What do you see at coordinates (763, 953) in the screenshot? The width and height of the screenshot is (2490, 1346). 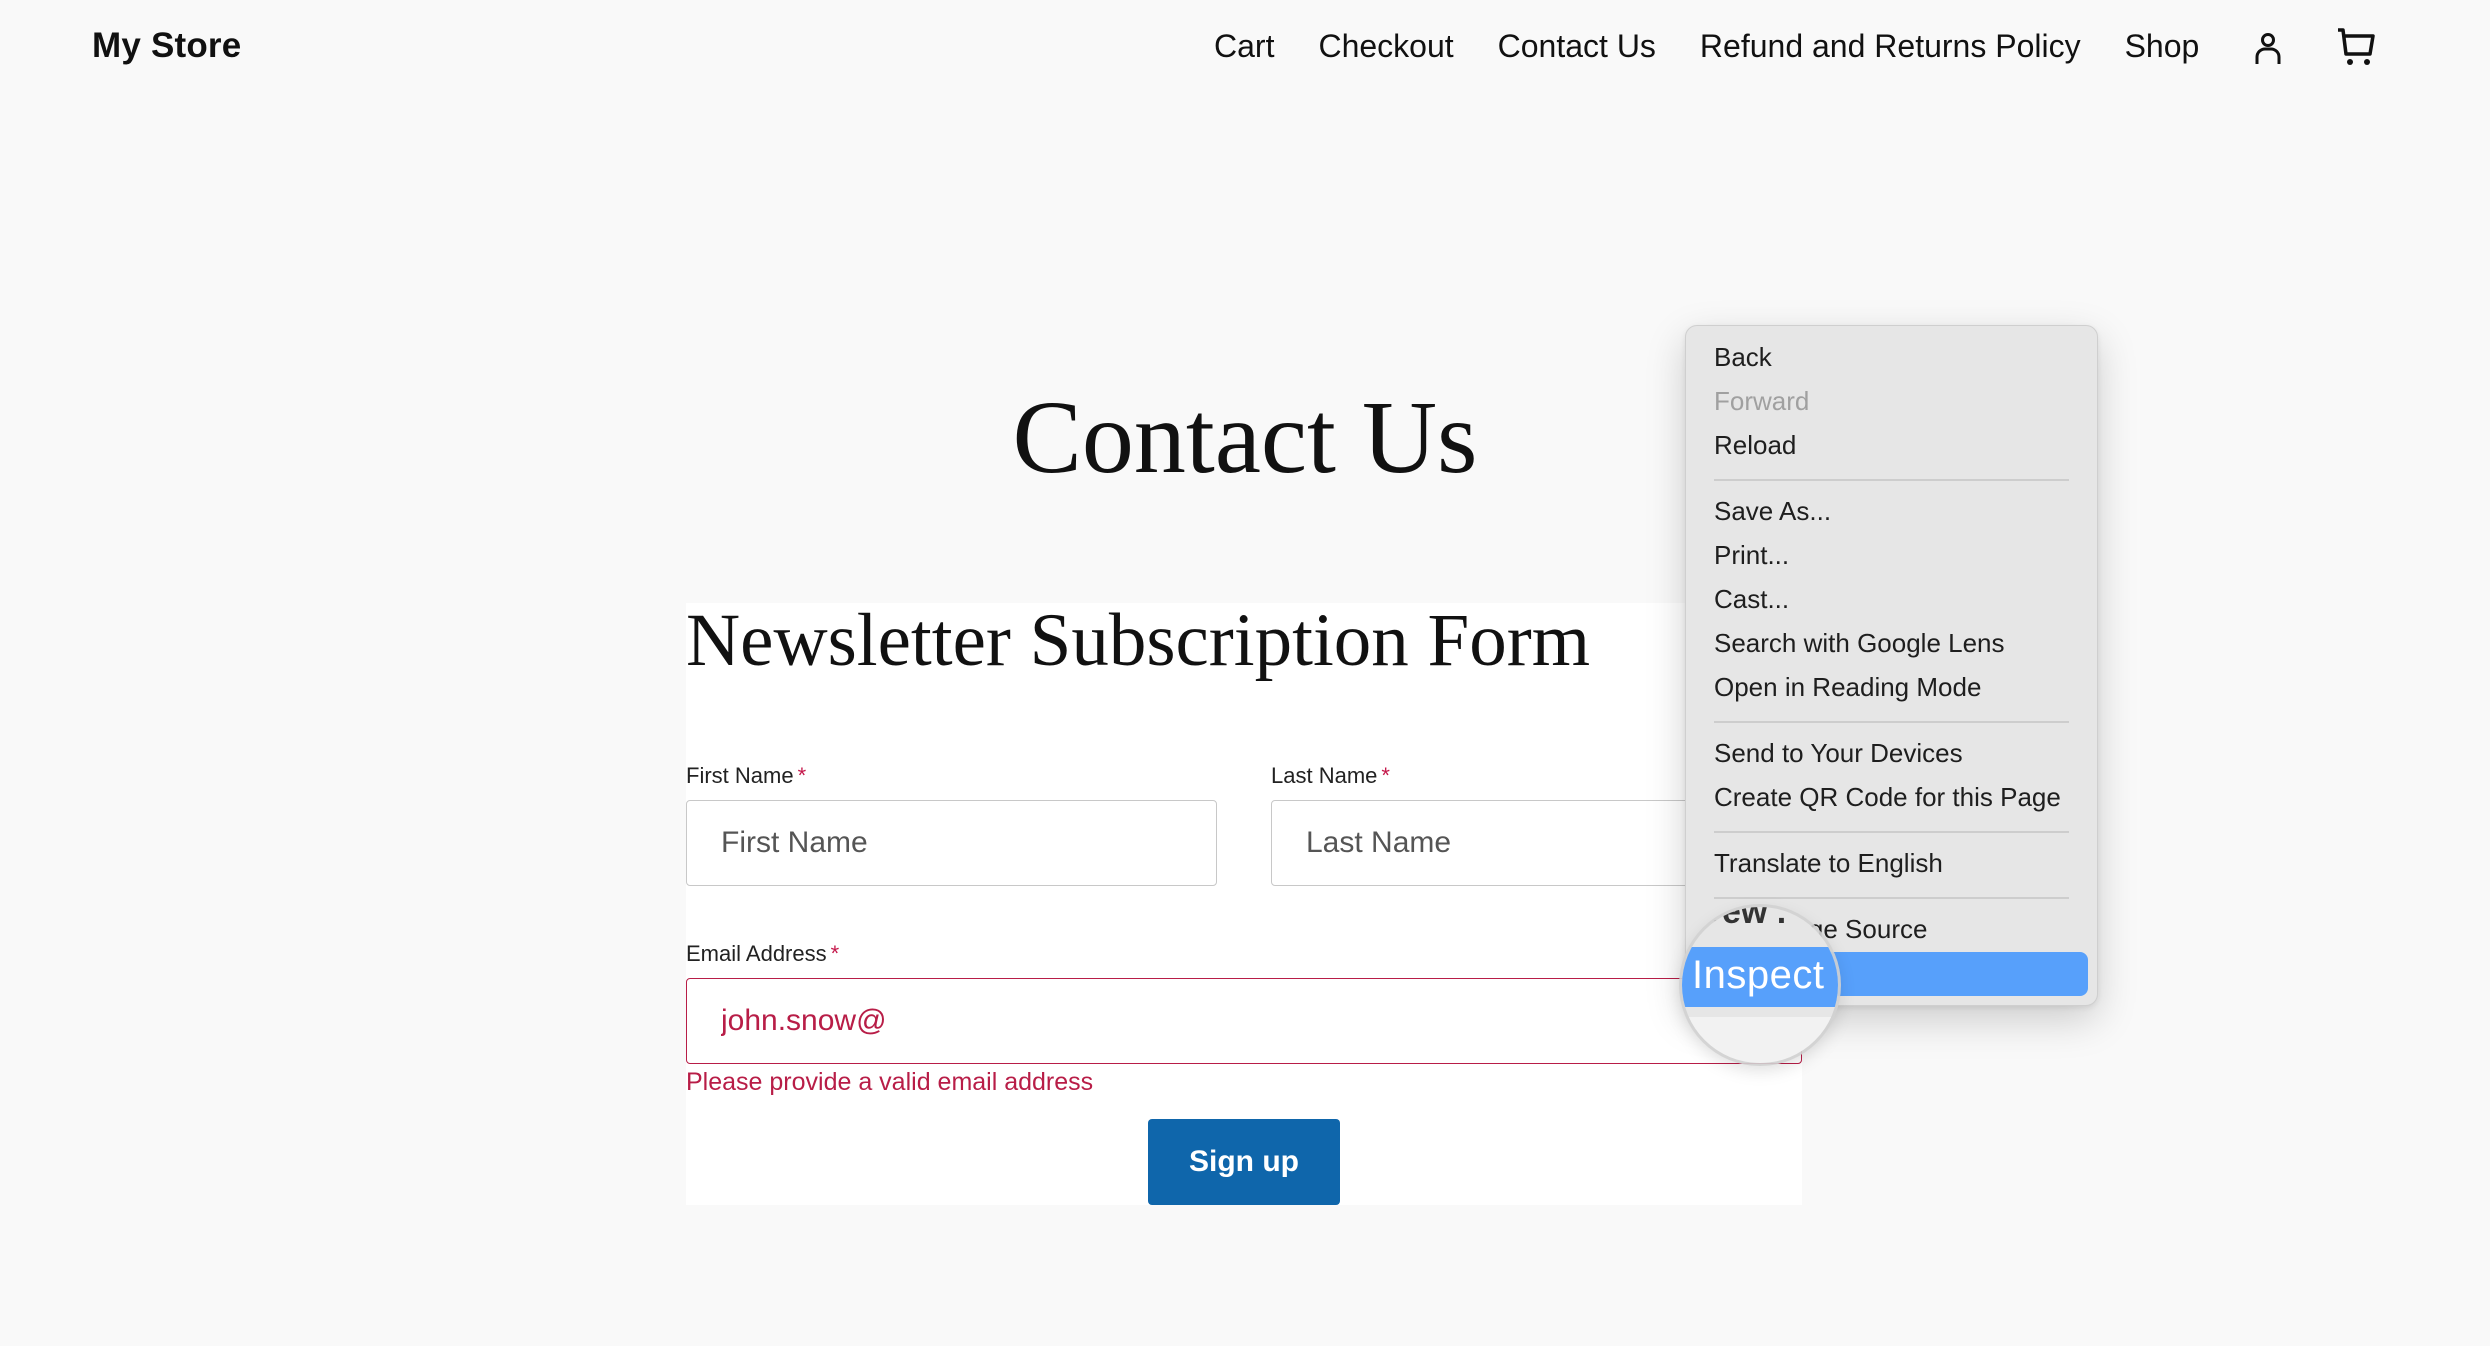 I see `email-label: Email Address *` at bounding box center [763, 953].